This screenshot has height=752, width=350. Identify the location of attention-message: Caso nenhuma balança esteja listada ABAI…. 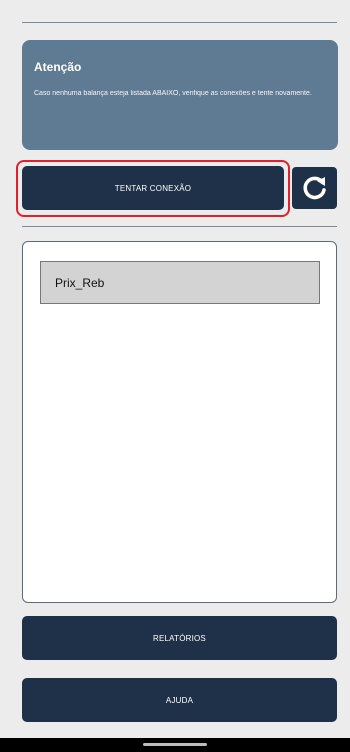
(173, 93).